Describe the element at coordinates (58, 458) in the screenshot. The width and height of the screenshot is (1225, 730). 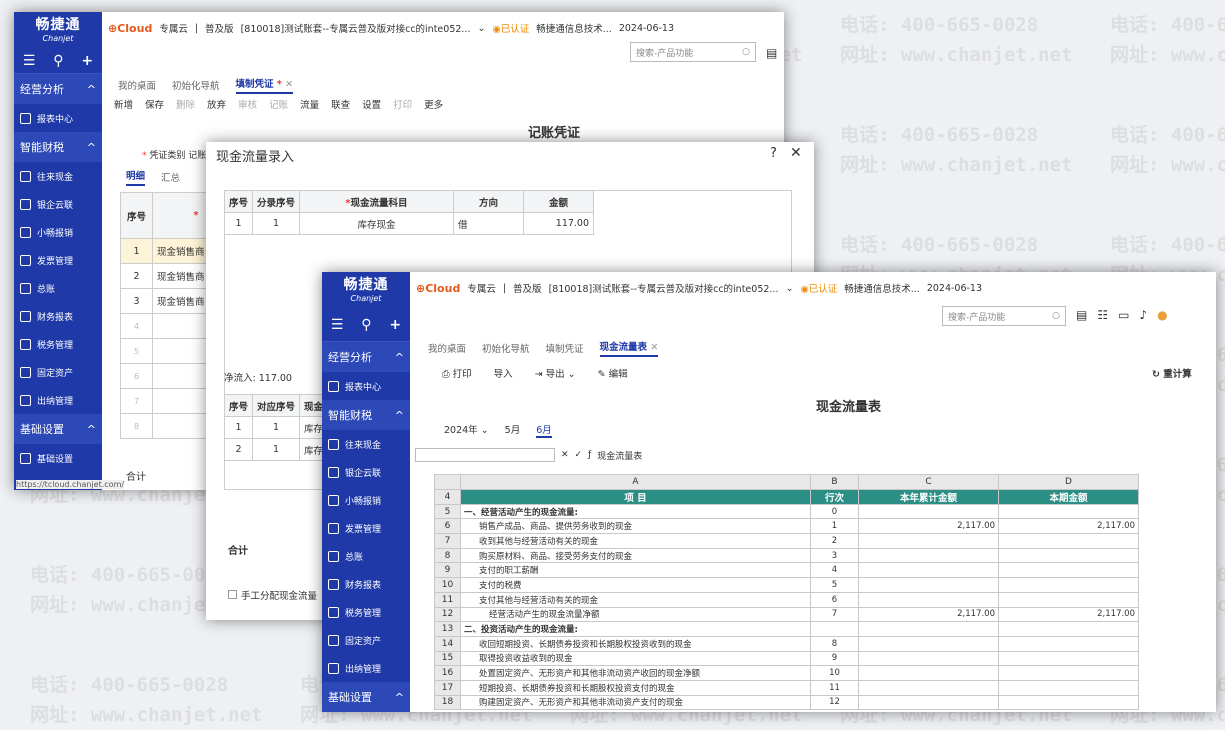
I see `sidebar-item-basic-settings: 基础设置` at that location.